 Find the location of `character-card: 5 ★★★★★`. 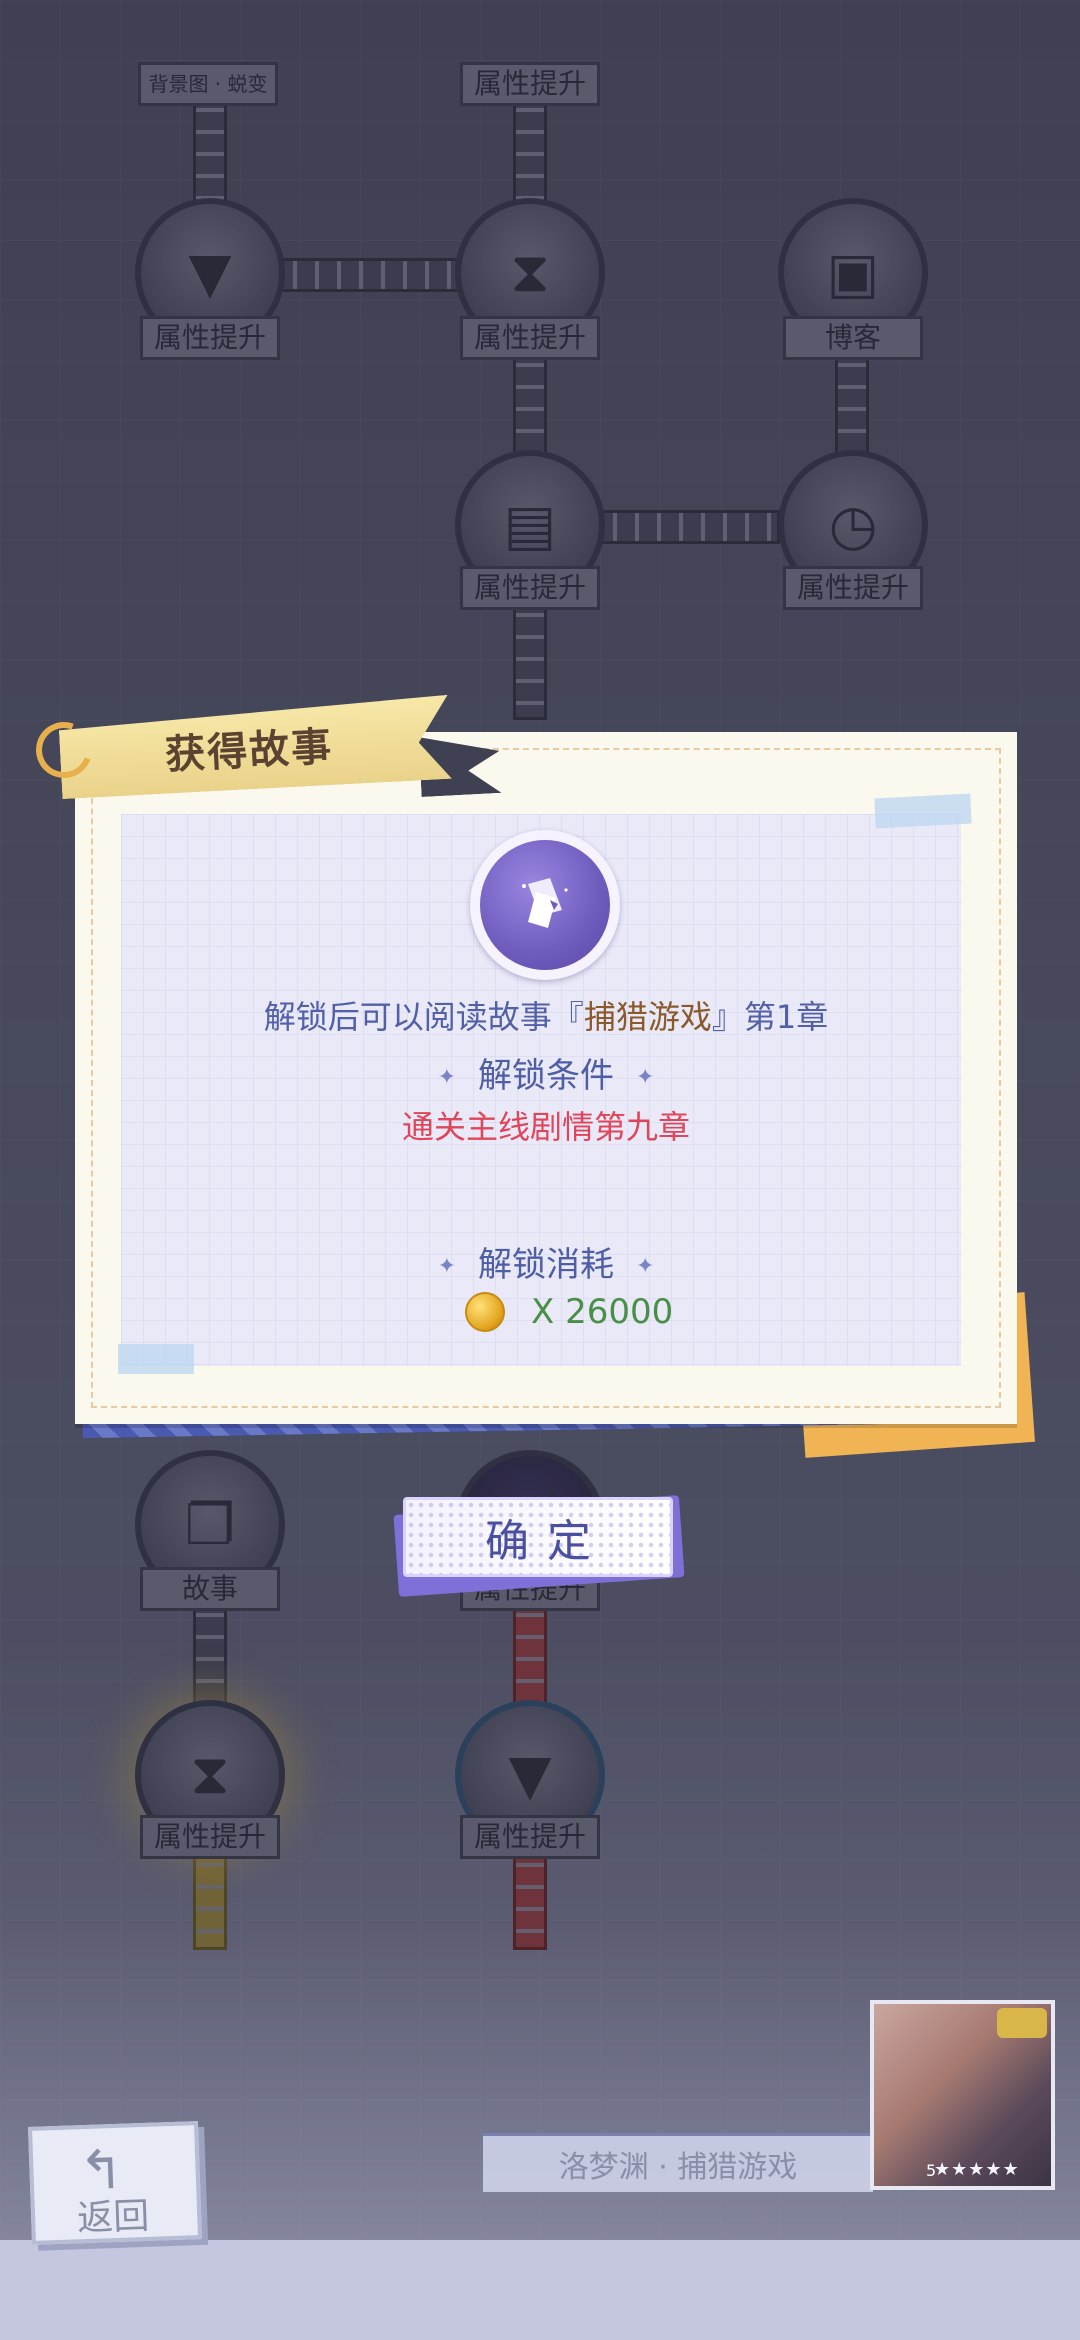

character-card: 5 ★★★★★ is located at coordinates (962, 2095).